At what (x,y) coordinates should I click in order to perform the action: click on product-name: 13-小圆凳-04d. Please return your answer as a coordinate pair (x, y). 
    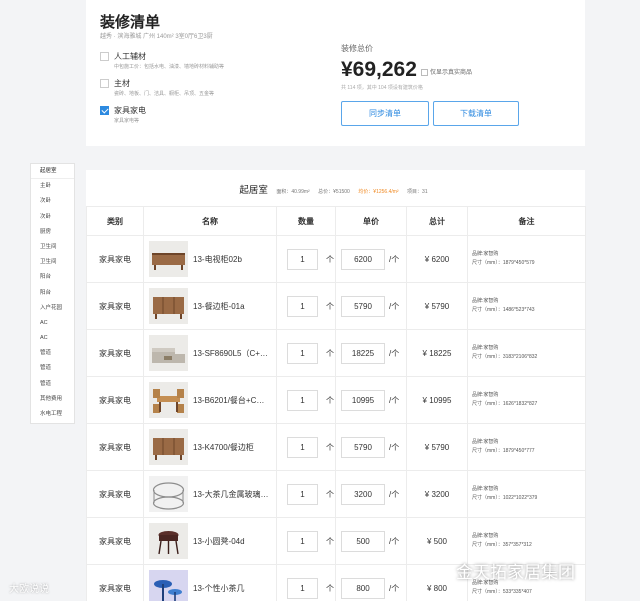
    Looking at the image, I should click on (232, 541).